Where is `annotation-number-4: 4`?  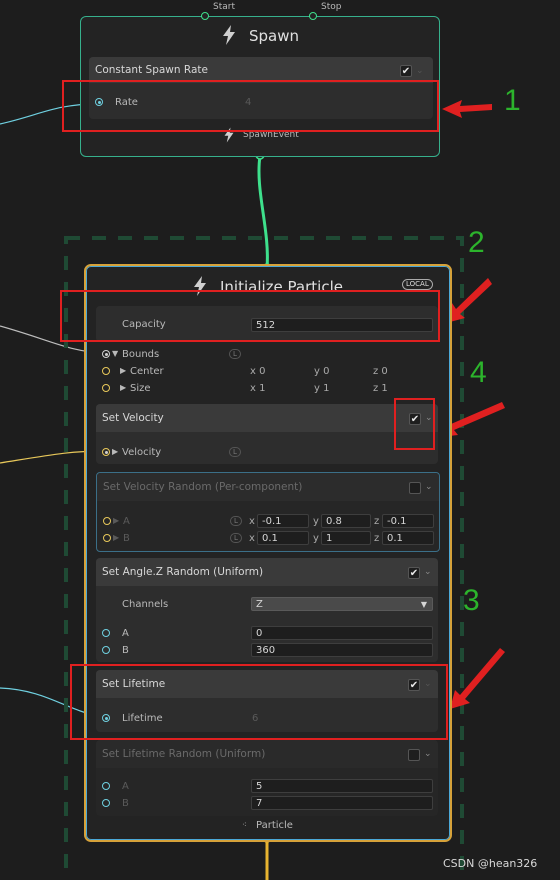 annotation-number-4: 4 is located at coordinates (478, 372).